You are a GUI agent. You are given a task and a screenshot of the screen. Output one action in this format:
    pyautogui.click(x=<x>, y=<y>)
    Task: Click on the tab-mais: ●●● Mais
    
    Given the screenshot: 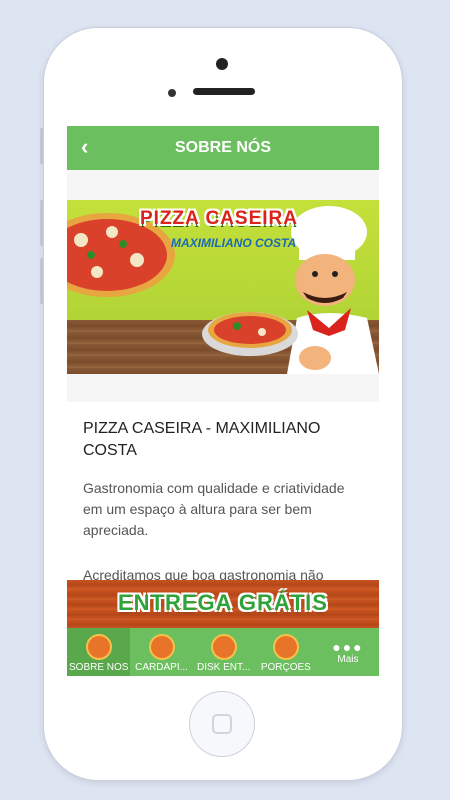 What is the action you would take?
    pyautogui.click(x=348, y=652)
    